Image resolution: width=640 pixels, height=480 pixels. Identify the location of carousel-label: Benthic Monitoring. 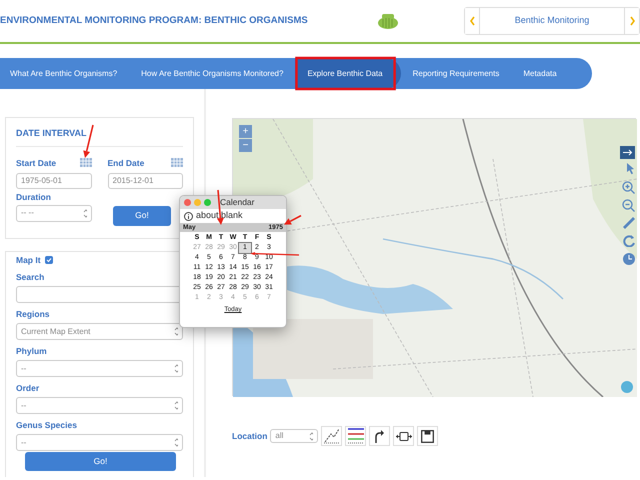
(552, 21).